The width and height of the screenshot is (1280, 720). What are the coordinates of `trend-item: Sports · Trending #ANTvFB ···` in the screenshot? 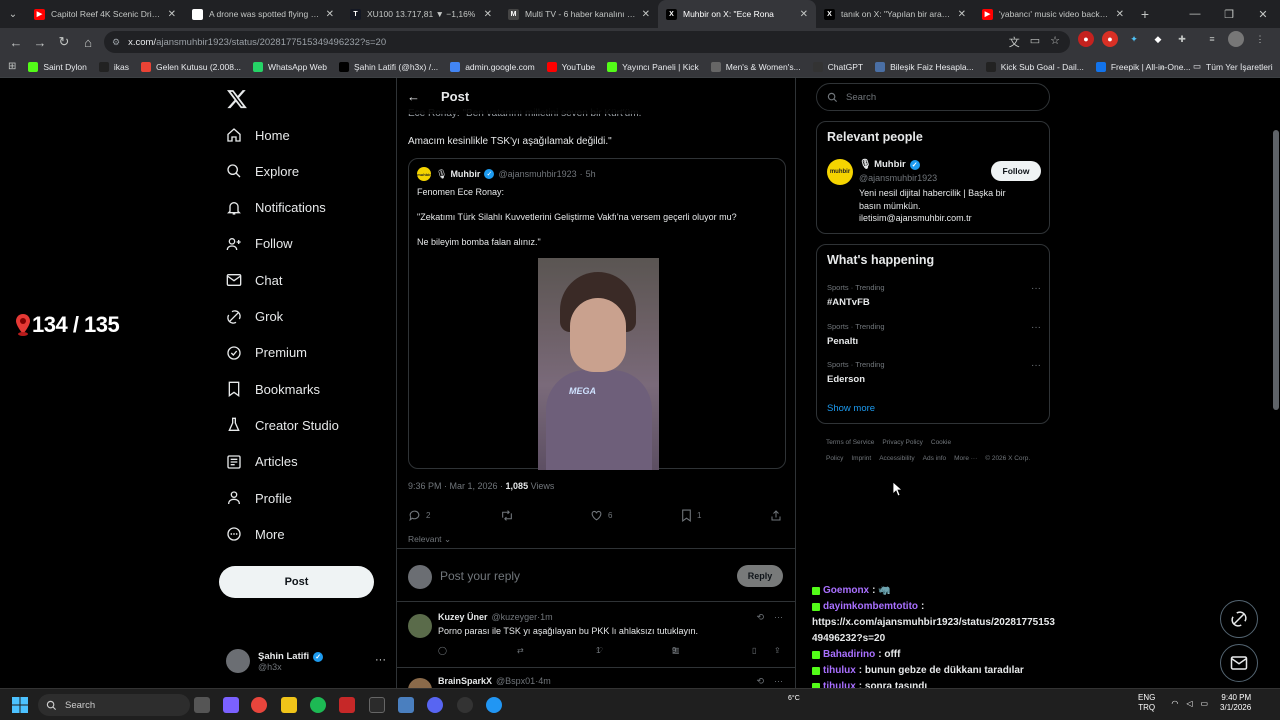 It's located at (934, 295).